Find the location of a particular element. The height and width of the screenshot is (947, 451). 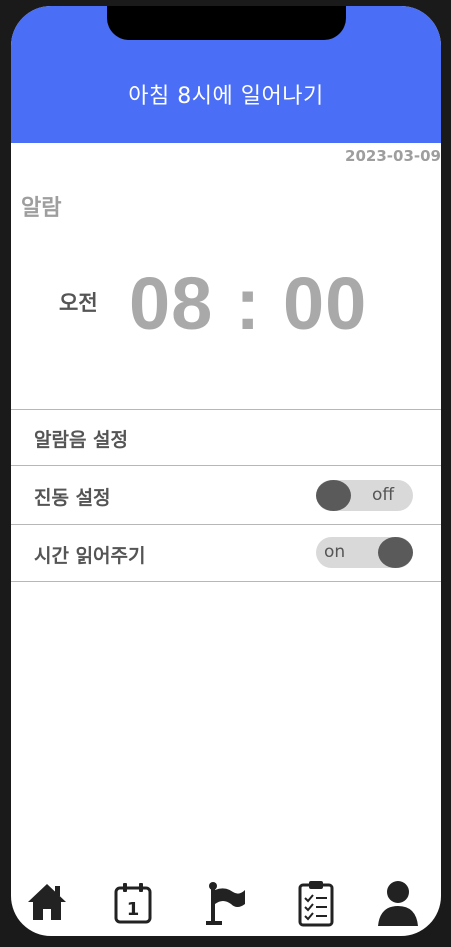

bottom-tab-bar: 1 is located at coordinates (226, 901).